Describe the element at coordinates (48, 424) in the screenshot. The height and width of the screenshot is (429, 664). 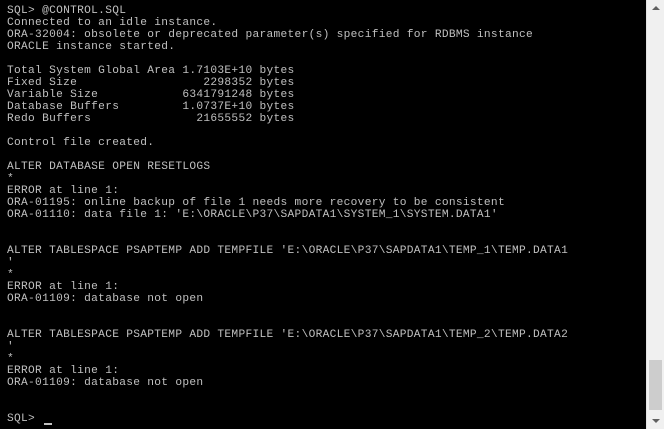
I see `text-cursor` at that location.